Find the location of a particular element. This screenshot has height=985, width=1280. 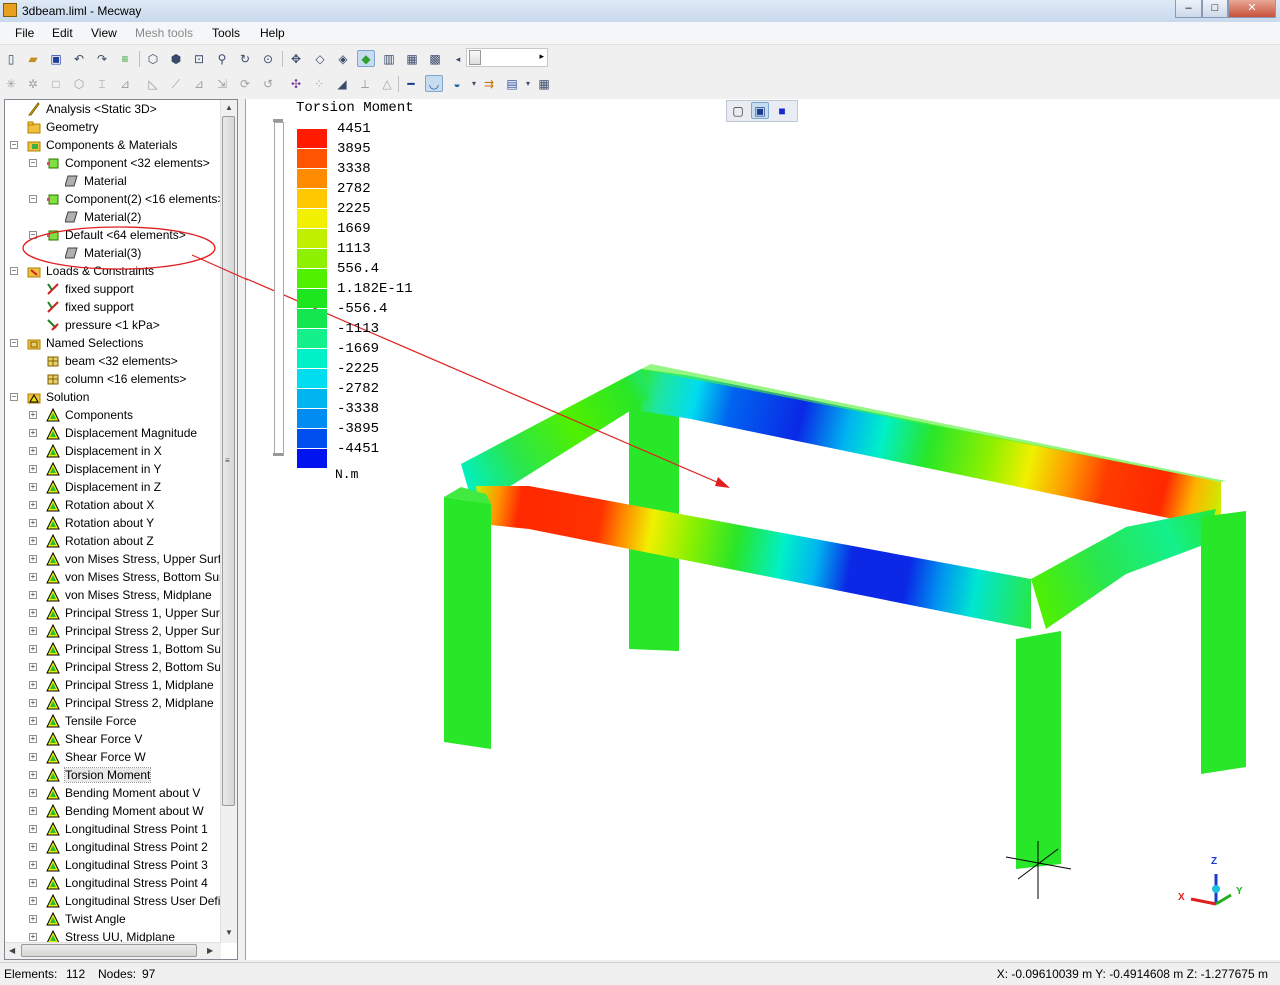

tree-item: + Tensile Force is located at coordinates (113, 721).